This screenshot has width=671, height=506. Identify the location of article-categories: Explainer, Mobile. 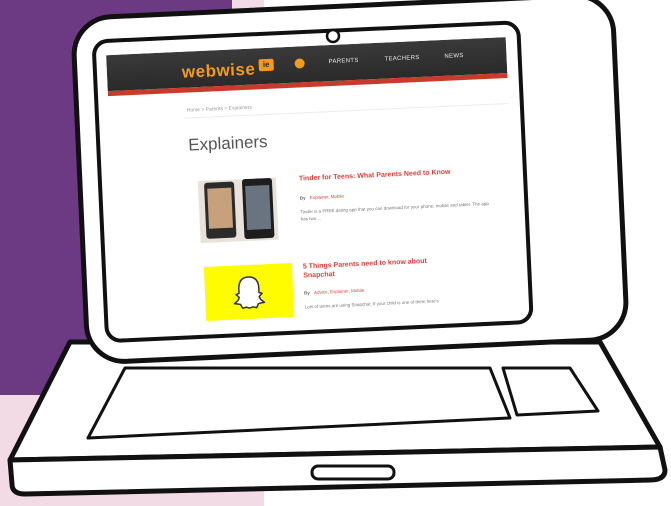
(327, 197).